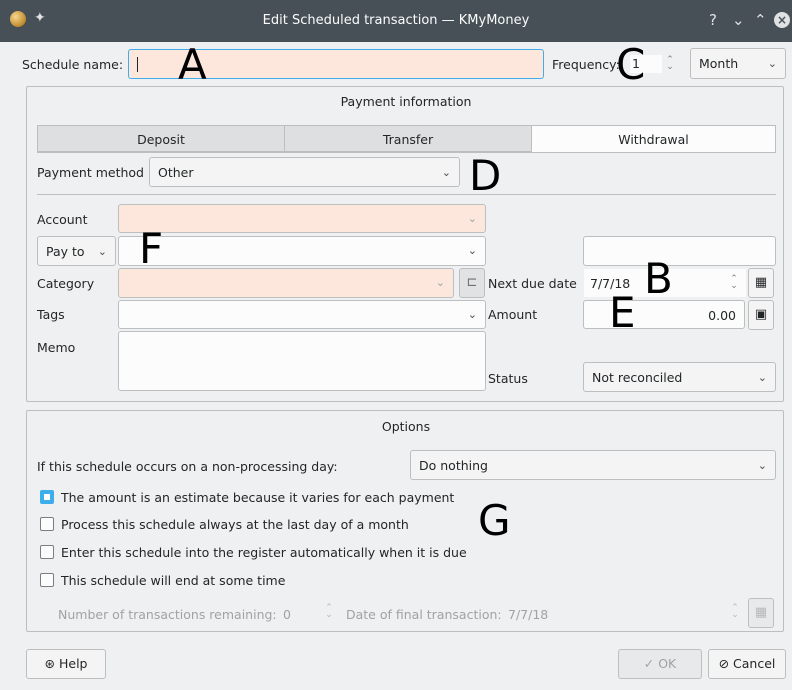 The width and height of the screenshot is (792, 690). I want to click on payto-value: Pay to, so click(65, 251).